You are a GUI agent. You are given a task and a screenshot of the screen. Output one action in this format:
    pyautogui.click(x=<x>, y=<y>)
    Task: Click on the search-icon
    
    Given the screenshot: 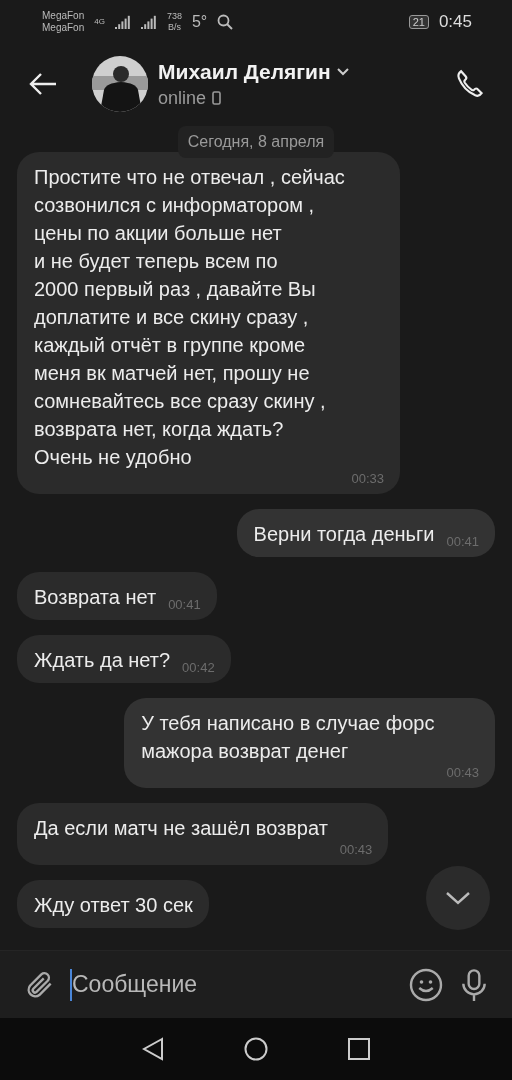 What is the action you would take?
    pyautogui.click(x=225, y=22)
    